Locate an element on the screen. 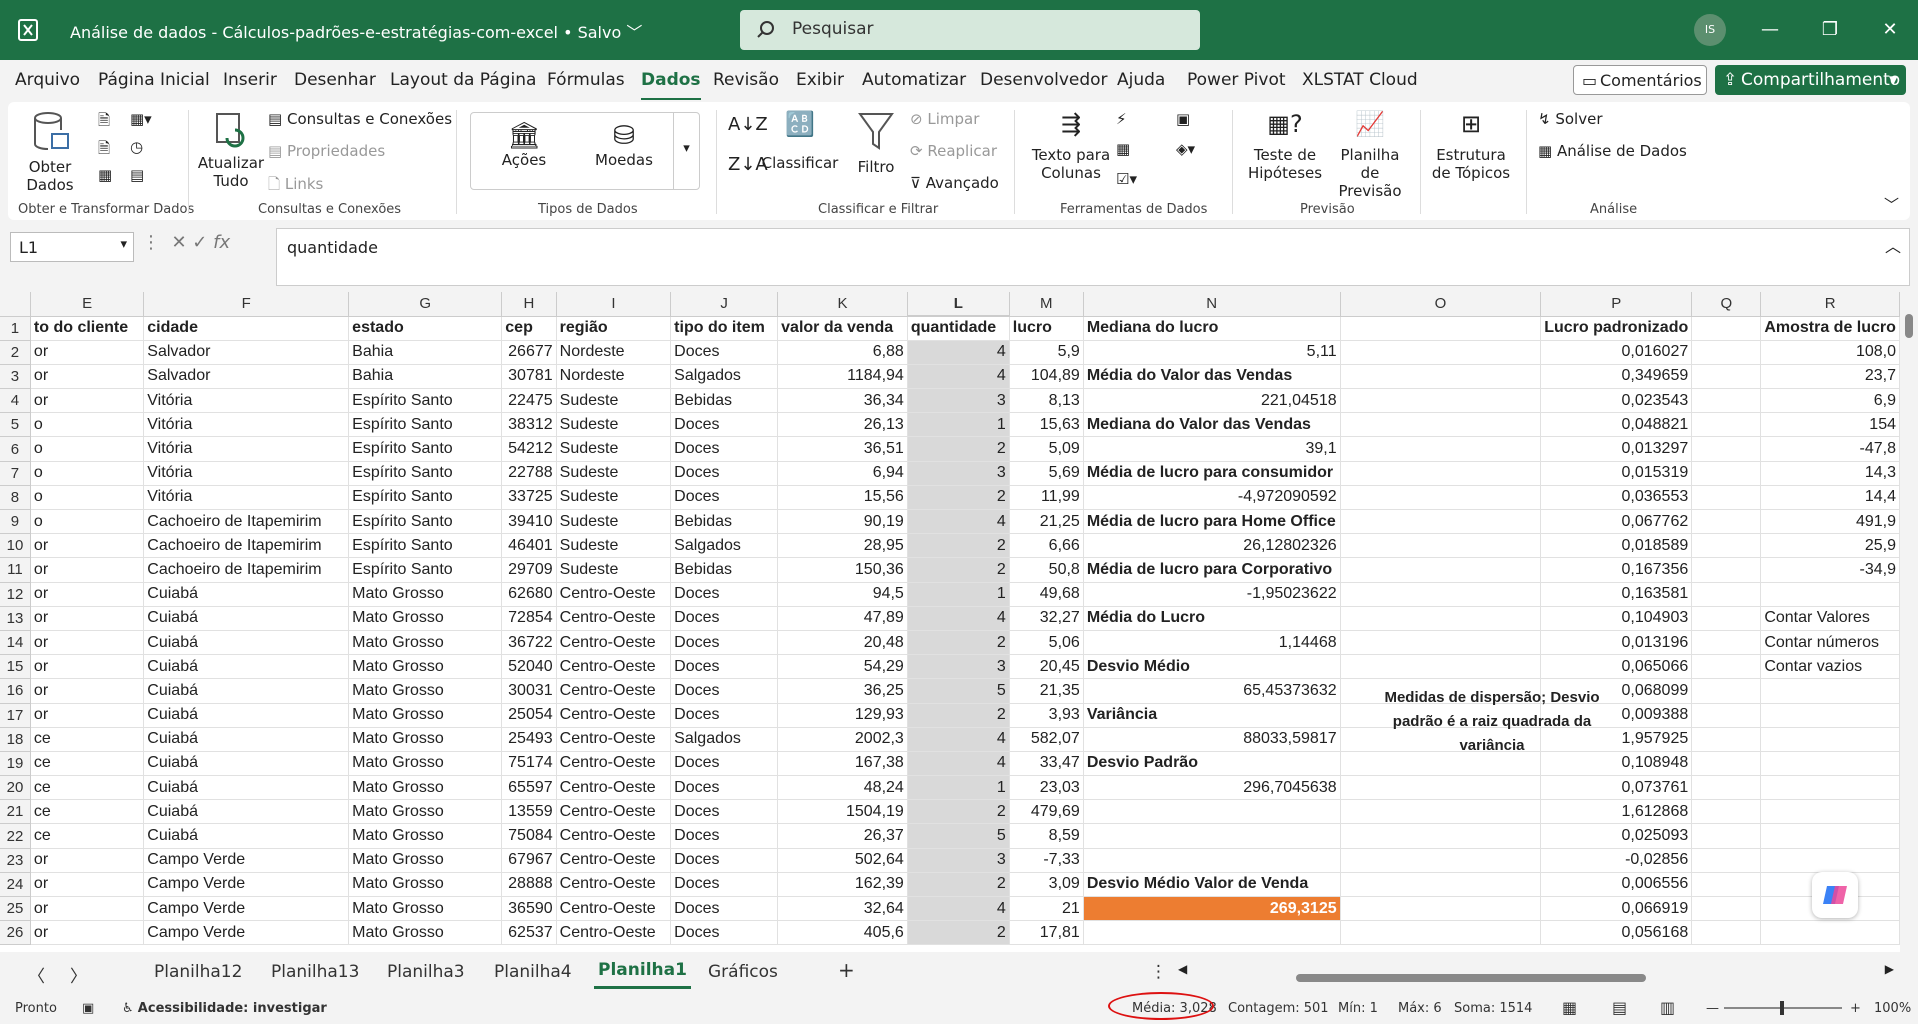 This screenshot has height=1024, width=1918. cell-n24: Desvio Médio Valor de Venda is located at coordinates (1212, 885).